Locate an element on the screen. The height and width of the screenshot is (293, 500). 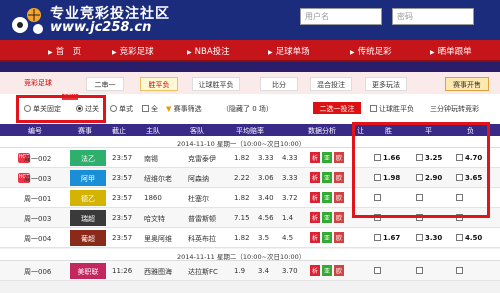
home-team: 南锡 is located at coordinates (151, 159).